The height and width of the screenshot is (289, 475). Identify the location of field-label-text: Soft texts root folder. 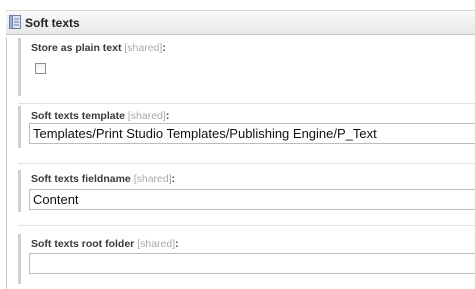
(83, 244).